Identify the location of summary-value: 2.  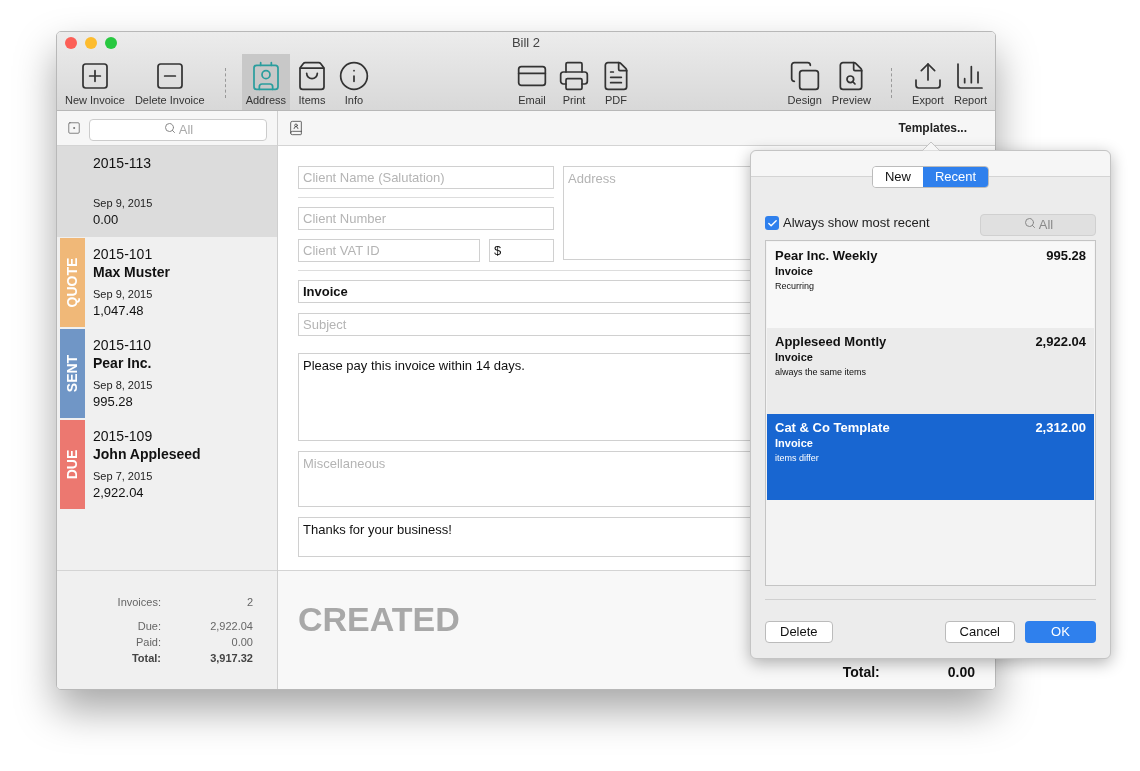
(249, 602).